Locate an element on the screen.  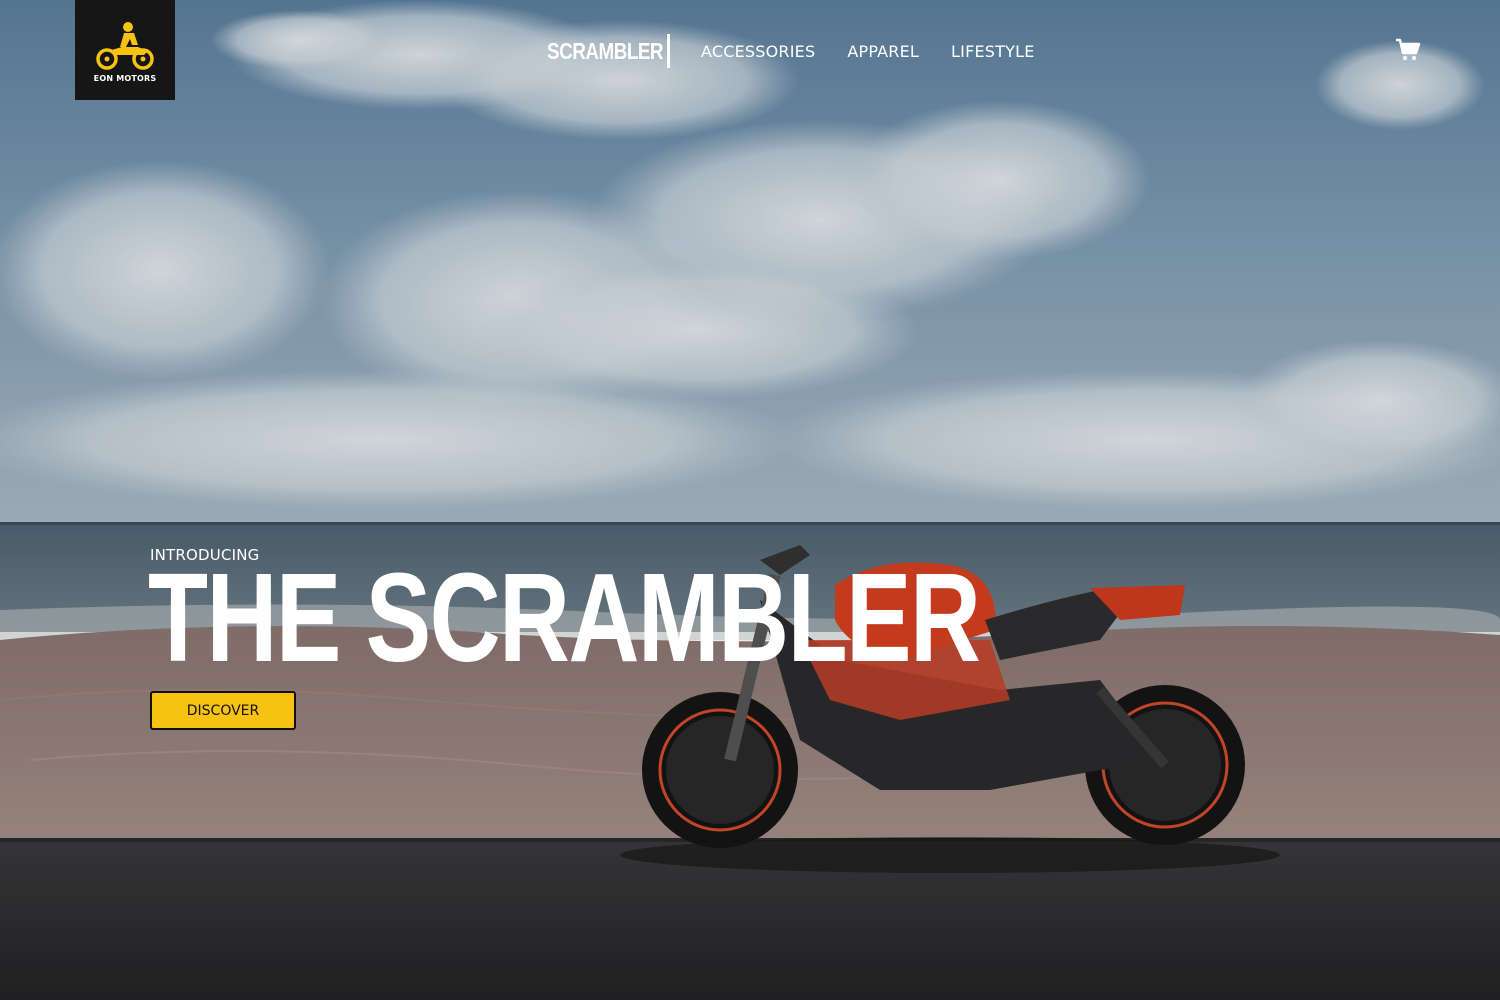
nav-divider is located at coordinates (668, 51).